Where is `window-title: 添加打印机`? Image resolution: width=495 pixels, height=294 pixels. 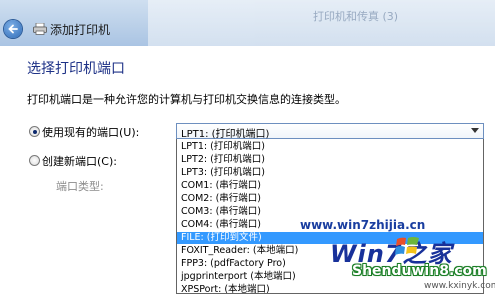 window-title: 添加打印机 is located at coordinates (80, 30).